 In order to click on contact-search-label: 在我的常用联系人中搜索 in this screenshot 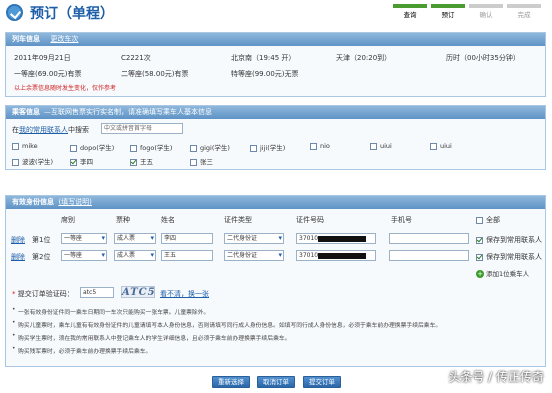, I will do `click(50, 130)`.